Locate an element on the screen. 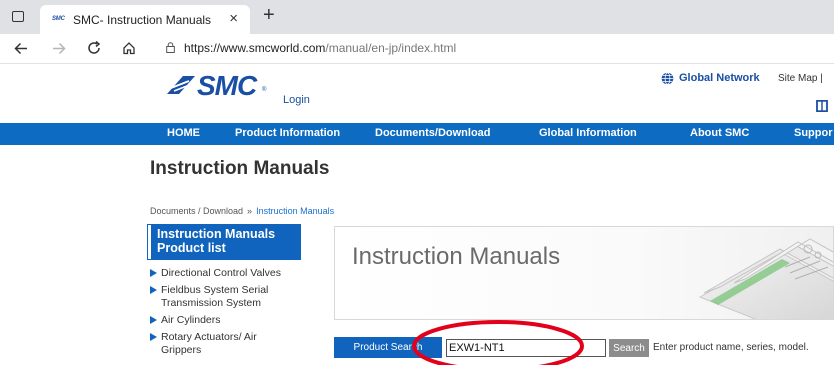  sidebar-heading-line1: Instruction Manuals is located at coordinates (216, 234).